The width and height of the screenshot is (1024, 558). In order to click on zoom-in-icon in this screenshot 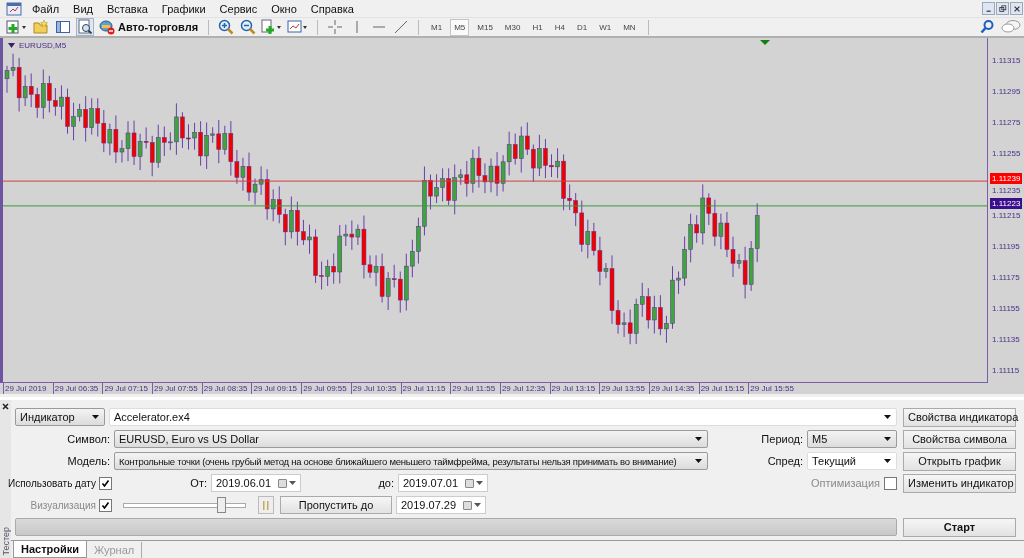, I will do `click(226, 27)`.